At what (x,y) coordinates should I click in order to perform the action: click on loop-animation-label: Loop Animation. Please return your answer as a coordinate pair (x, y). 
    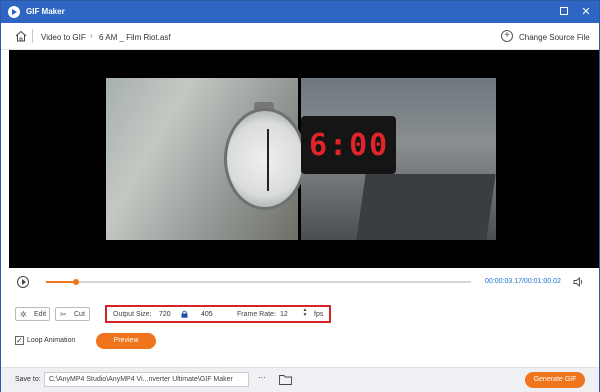
    Looking at the image, I should click on (51, 340).